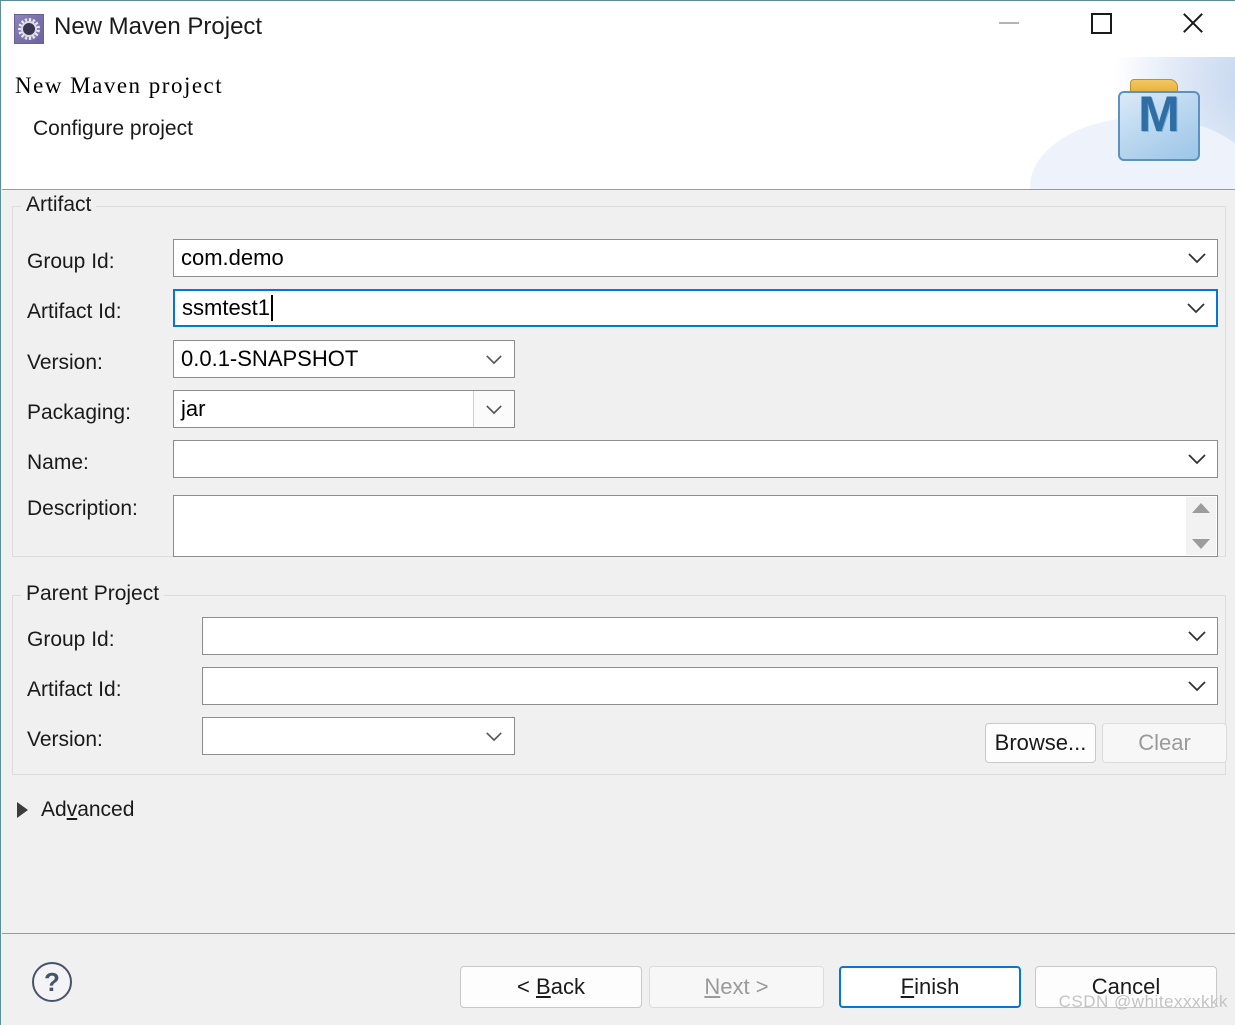 The width and height of the screenshot is (1235, 1025). Describe the element at coordinates (618, 29) in the screenshot. I see `title-bar: New Maven Project` at that location.